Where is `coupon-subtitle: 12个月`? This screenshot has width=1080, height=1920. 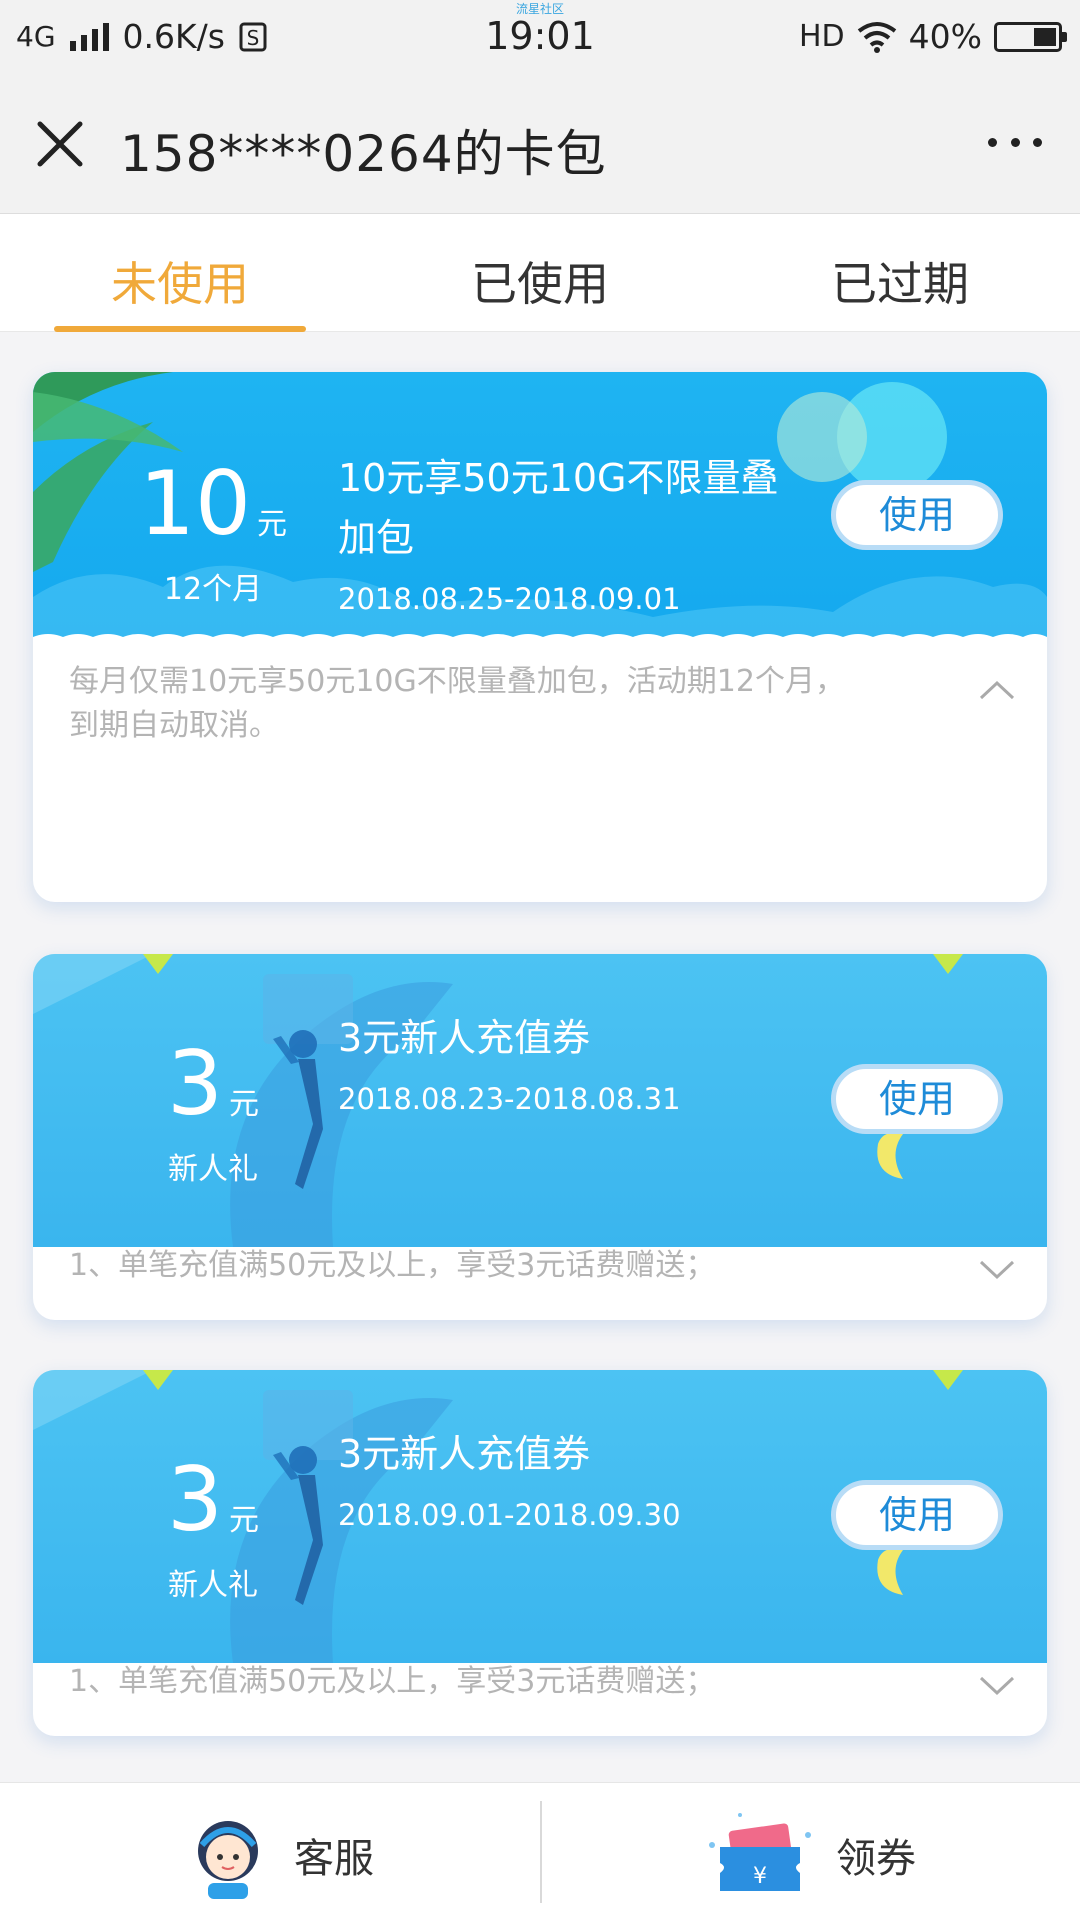
coupon-subtitle: 12个月 is located at coordinates (213, 589).